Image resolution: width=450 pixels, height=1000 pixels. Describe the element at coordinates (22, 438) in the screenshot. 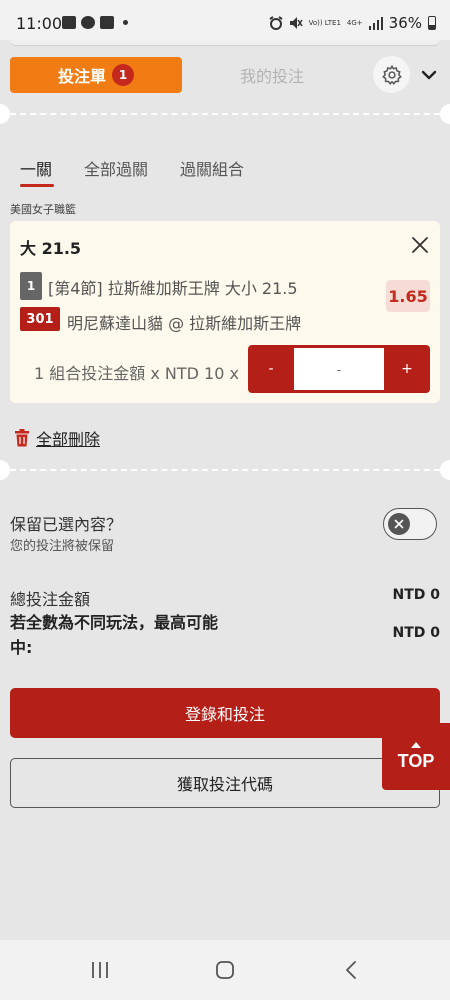

I see `trash-icon` at that location.